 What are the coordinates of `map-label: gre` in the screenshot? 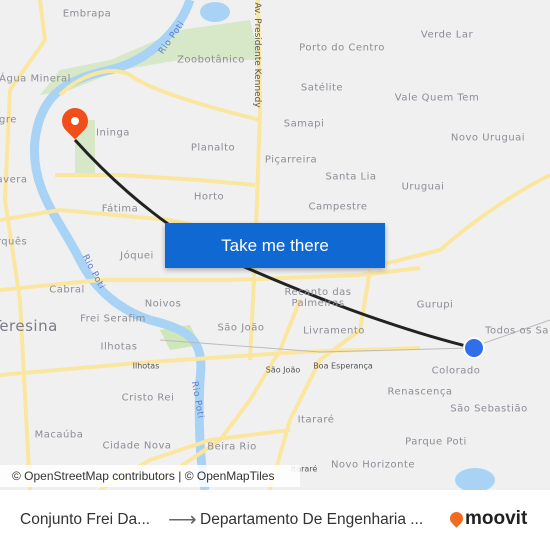 It's located at (8, 120).